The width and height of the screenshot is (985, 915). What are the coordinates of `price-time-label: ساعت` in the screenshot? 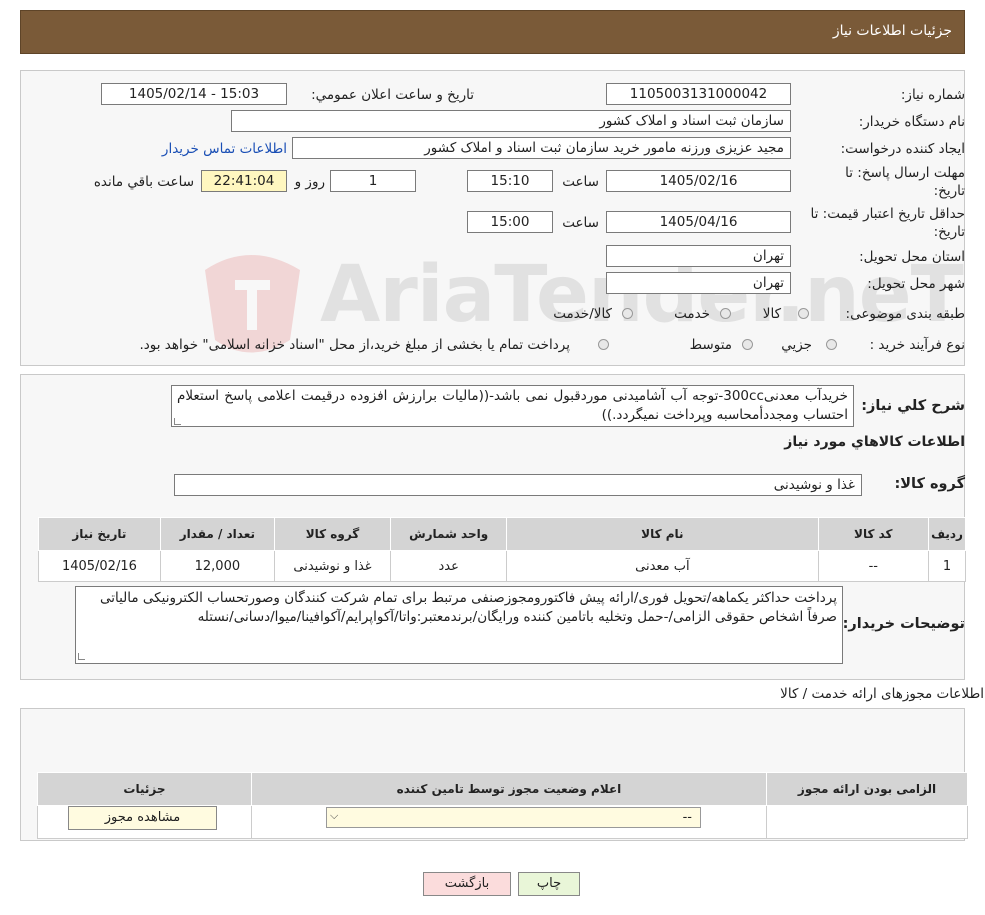 It's located at (580, 223).